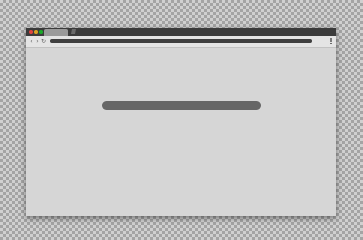 This screenshot has width=363, height=240. Describe the element at coordinates (181, 32) in the screenshot. I see `title-bar` at that location.